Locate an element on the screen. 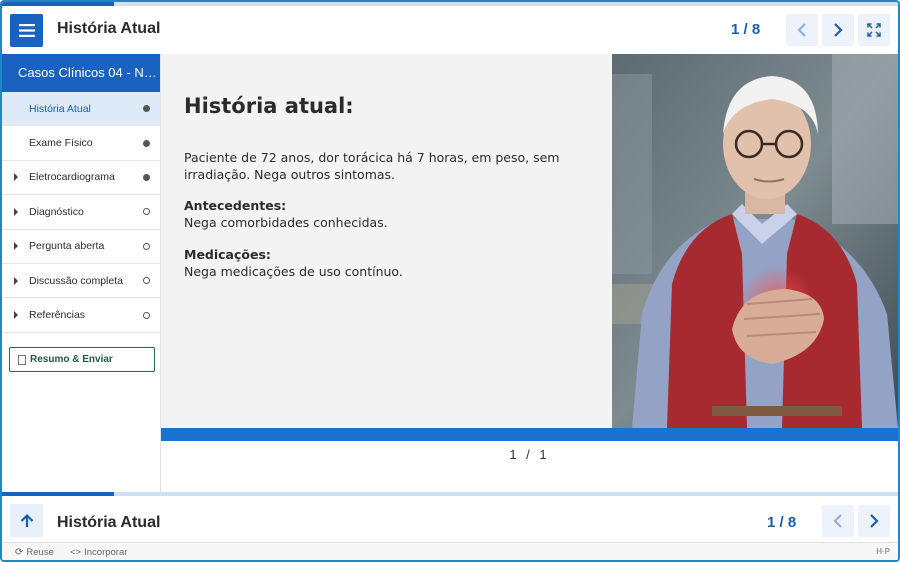 This screenshot has width=900, height=562. reuse-label: Reuse is located at coordinates (40, 552).